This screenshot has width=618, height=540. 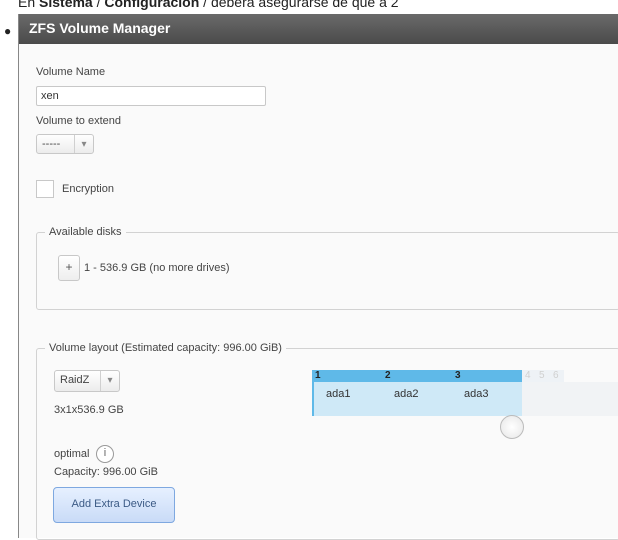 I want to click on grid-disk-ada3: ada3, so click(x=487, y=399).